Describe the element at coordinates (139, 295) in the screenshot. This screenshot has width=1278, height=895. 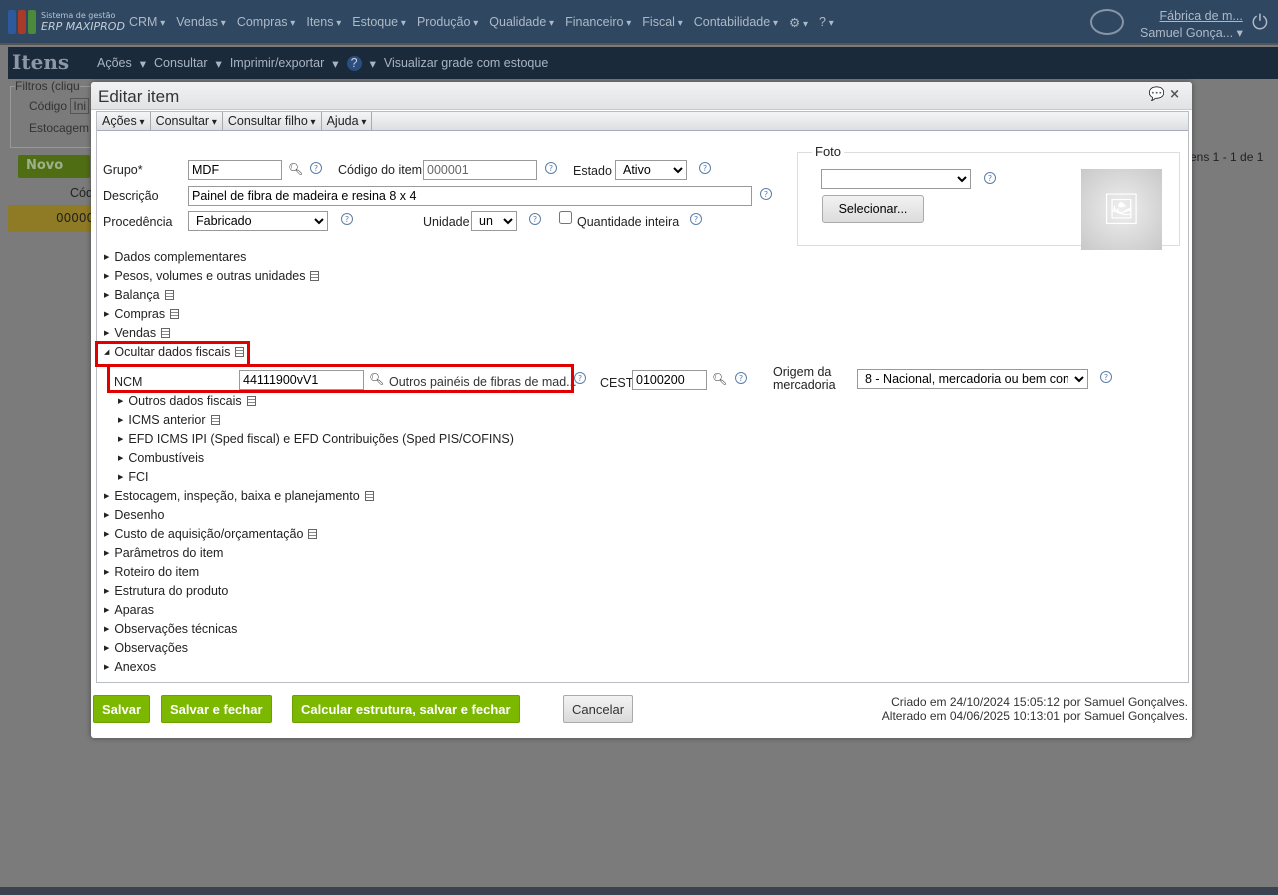
I see `section-balanca: Balança` at that location.